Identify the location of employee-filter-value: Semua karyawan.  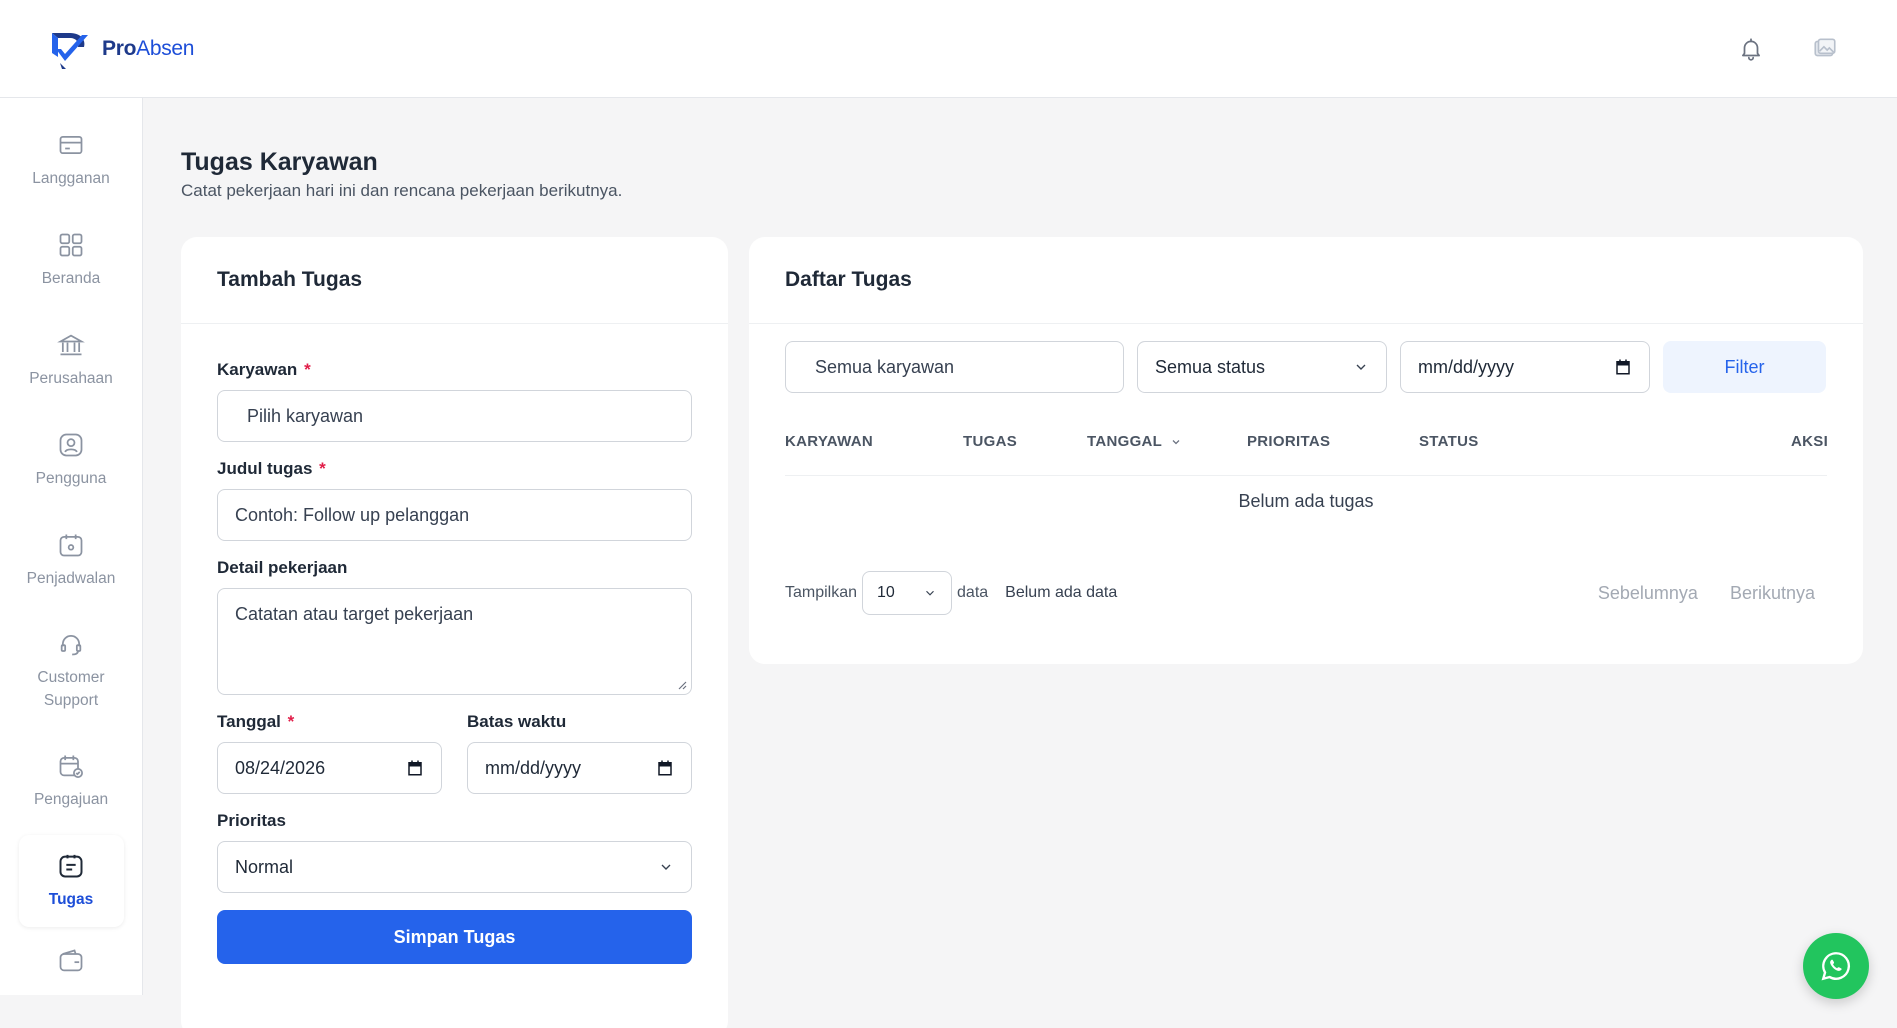
(885, 366).